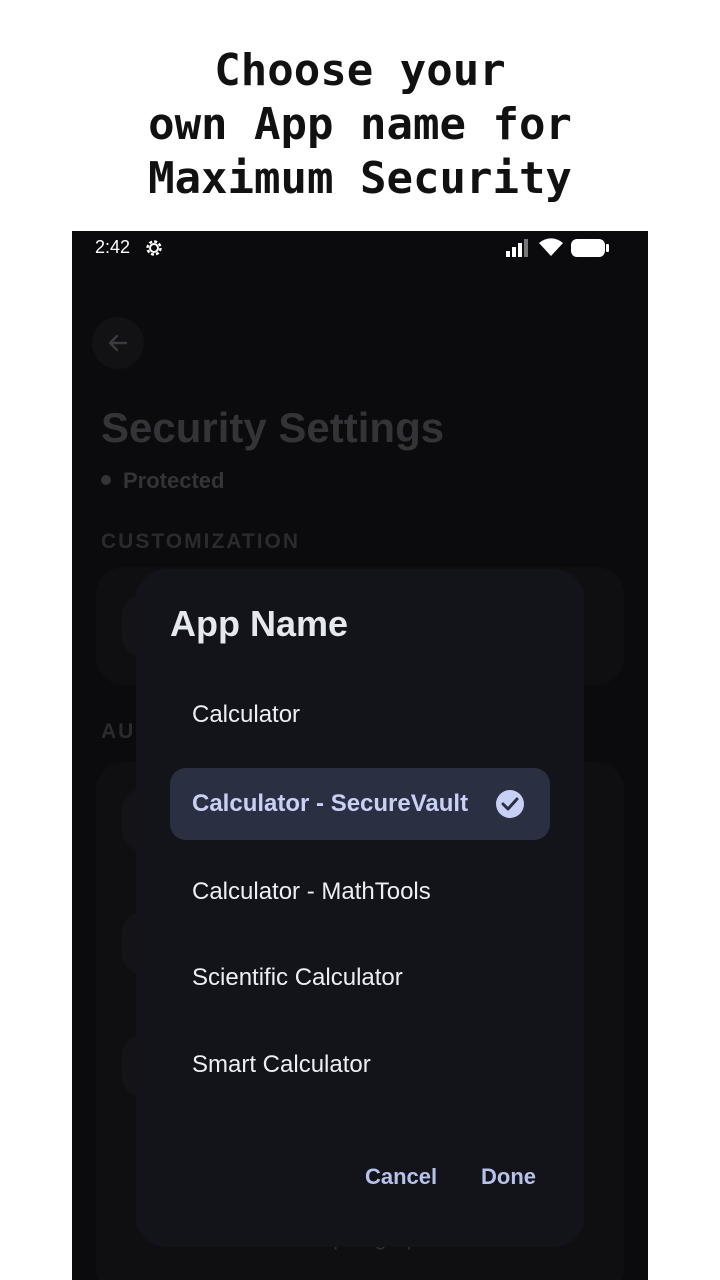 This screenshot has height=1280, width=720. What do you see at coordinates (174, 480) in the screenshot?
I see `protection-status-label: Protected` at bounding box center [174, 480].